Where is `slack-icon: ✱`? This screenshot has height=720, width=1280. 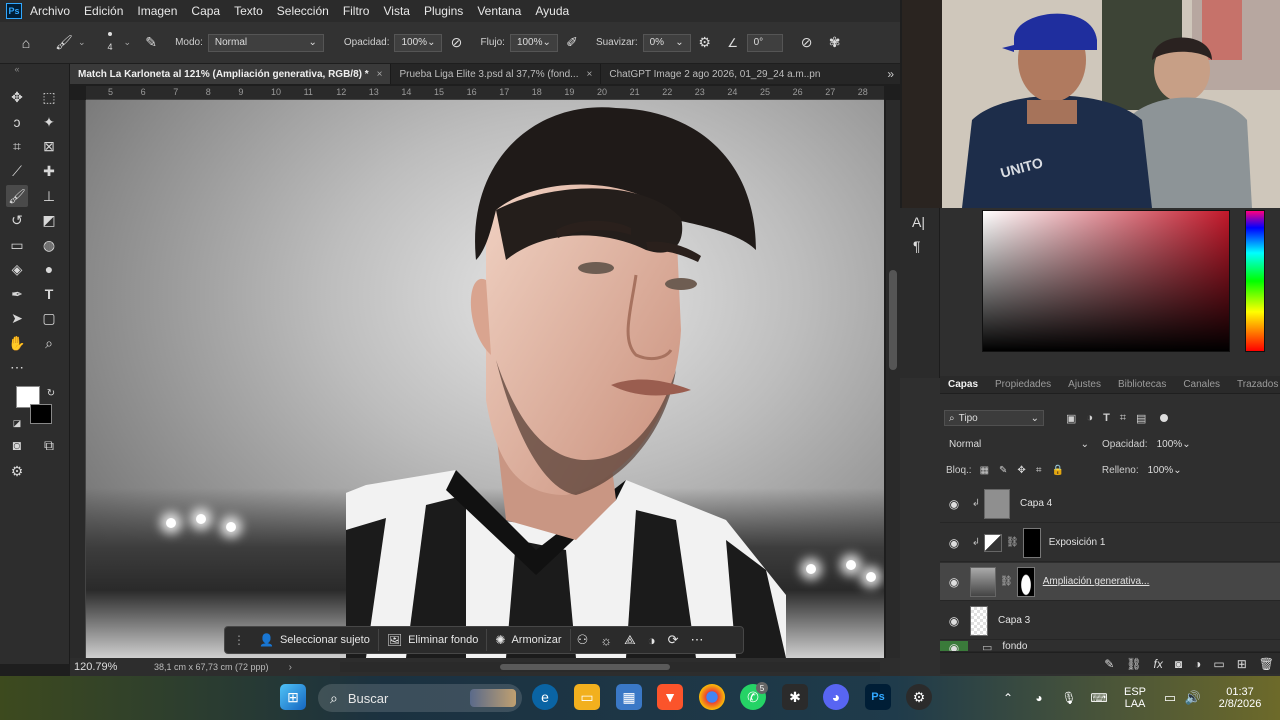 slack-icon: ✱ is located at coordinates (795, 697).